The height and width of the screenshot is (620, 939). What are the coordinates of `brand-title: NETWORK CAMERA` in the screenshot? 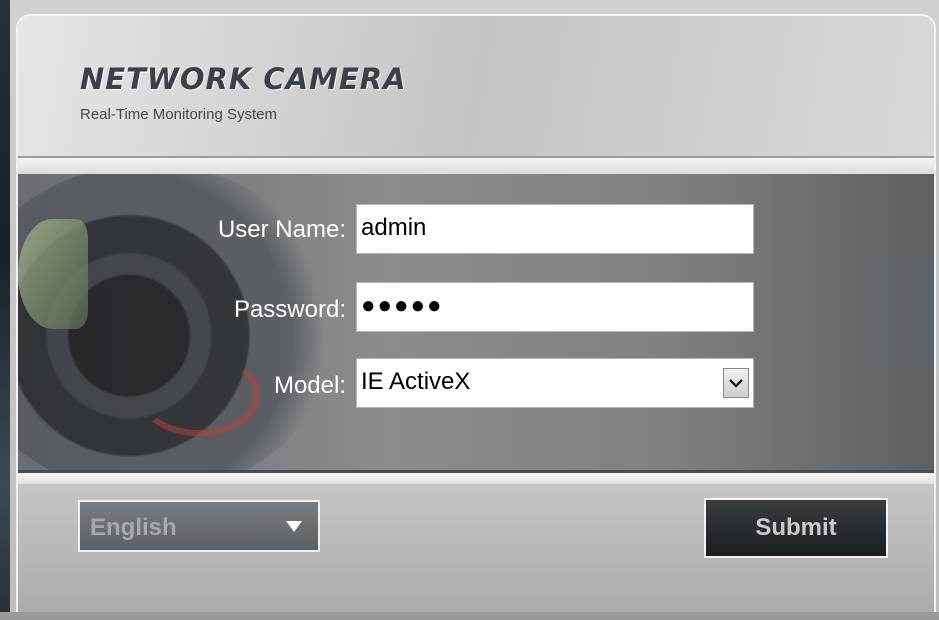 It's located at (243, 79).